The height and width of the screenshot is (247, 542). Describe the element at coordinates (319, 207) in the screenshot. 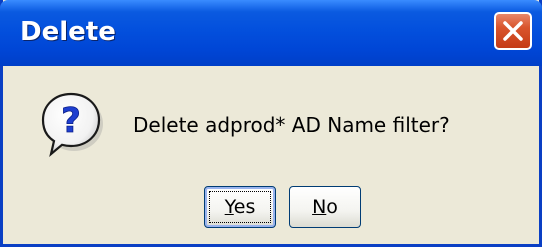

I see `no-button-mnemonic: N` at that location.